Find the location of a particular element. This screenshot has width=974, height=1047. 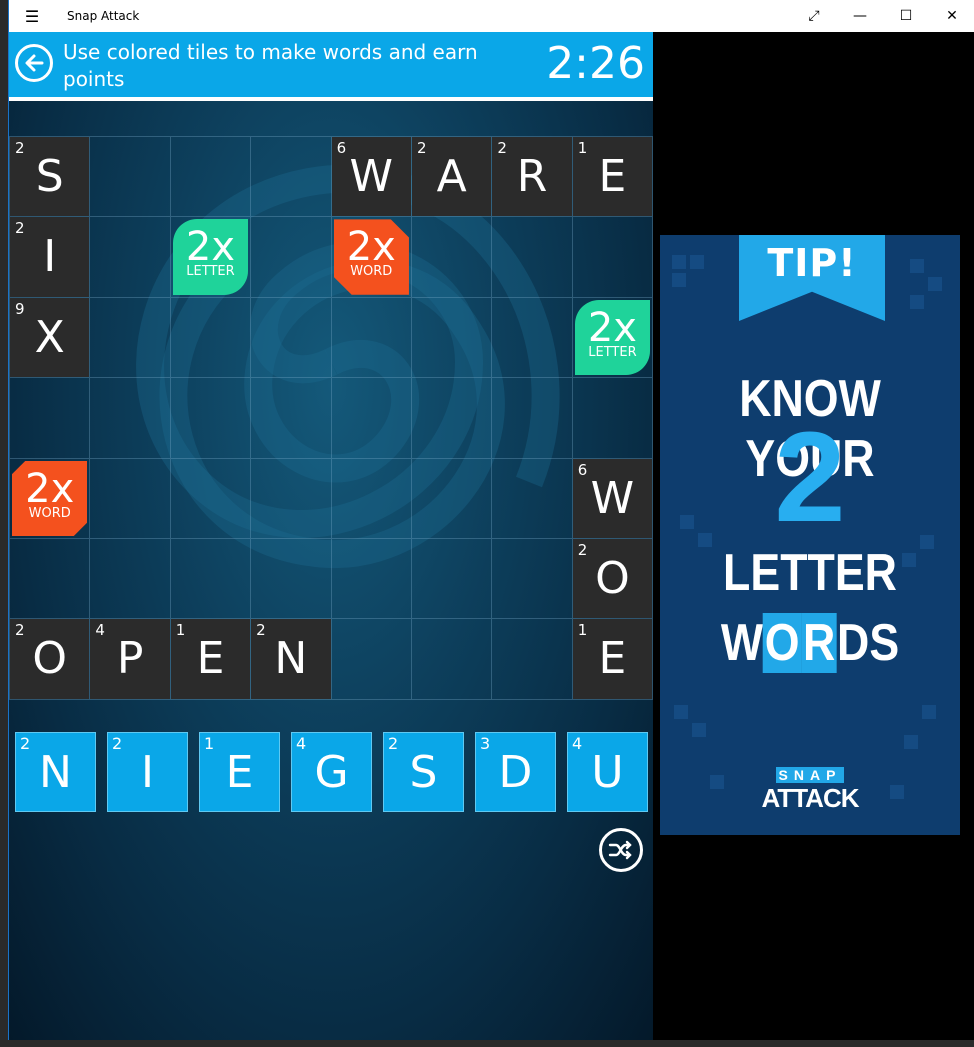

board-tile: 4P is located at coordinates (130, 659).